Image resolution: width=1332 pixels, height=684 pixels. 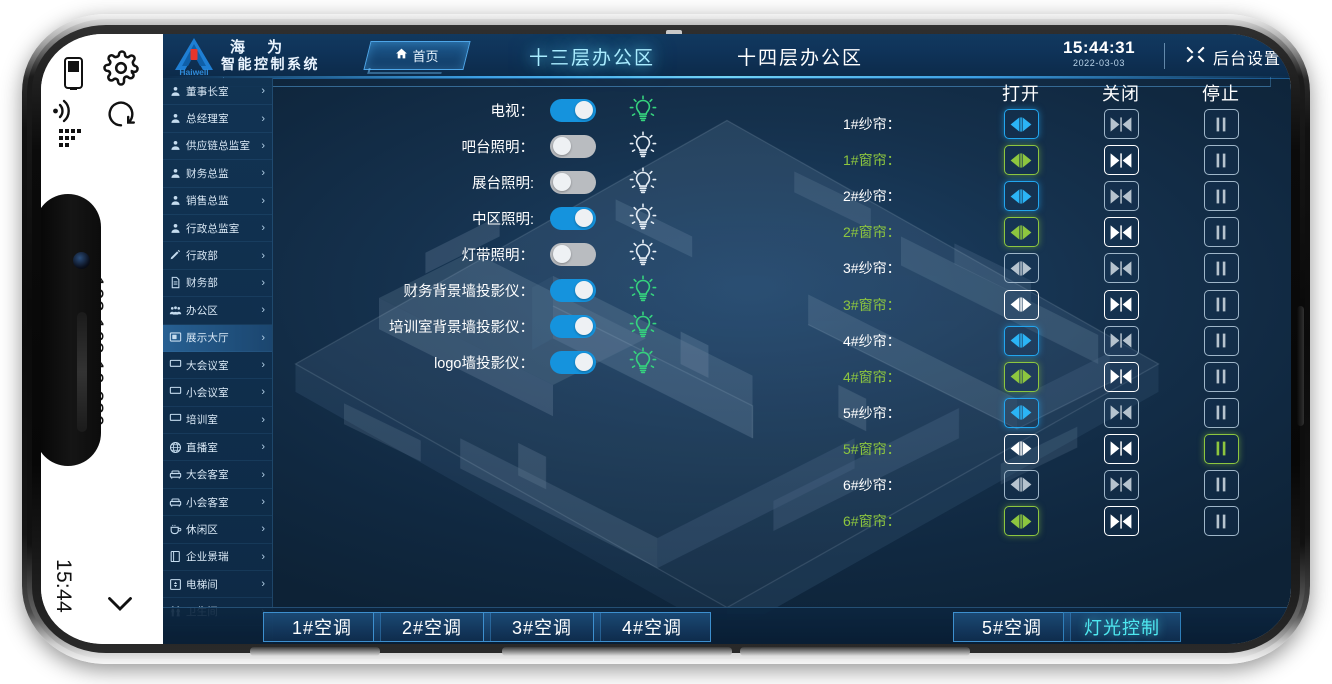 I want to click on sidebar-item-15: 大会客室 ›, so click(x=217, y=475).